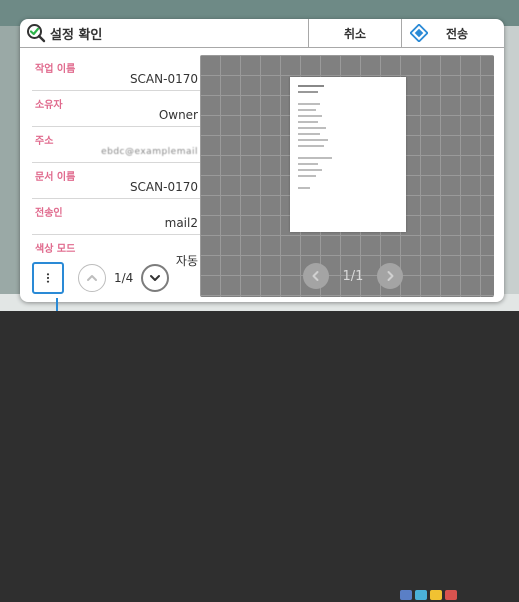  What do you see at coordinates (181, 223) in the screenshot?
I see `info-value: mail2` at bounding box center [181, 223].